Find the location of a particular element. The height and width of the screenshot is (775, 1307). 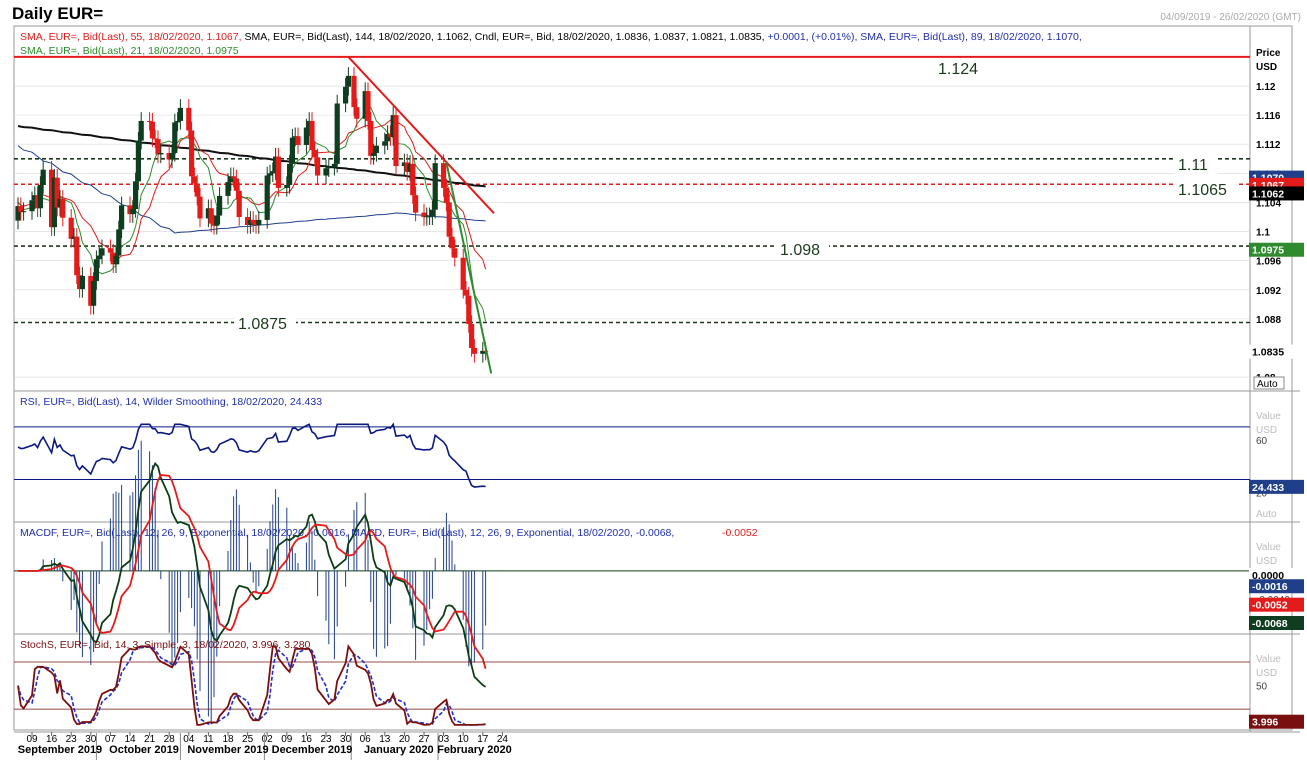

macd-signal-badge: -0.0052 is located at coordinates (1270, 606).